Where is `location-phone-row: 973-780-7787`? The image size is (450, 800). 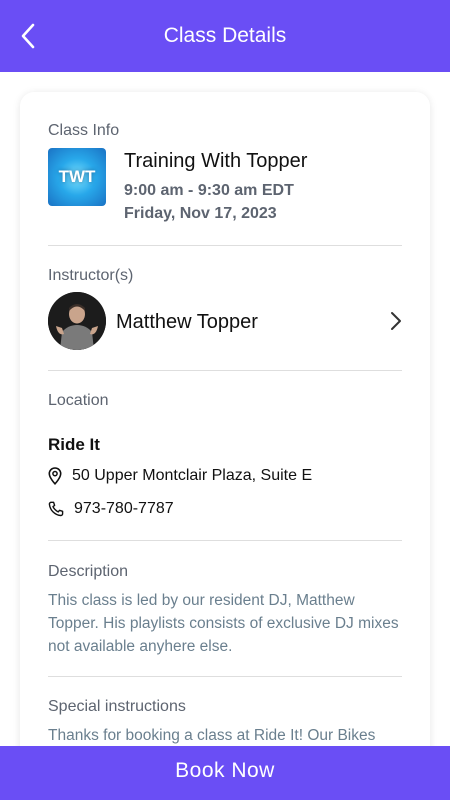 location-phone-row: 973-780-7787 is located at coordinates (111, 509).